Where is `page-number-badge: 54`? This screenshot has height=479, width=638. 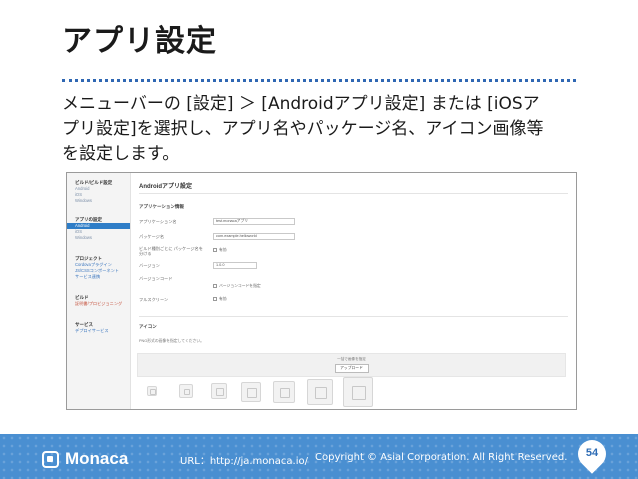 page-number-badge: 54 is located at coordinates (592, 454).